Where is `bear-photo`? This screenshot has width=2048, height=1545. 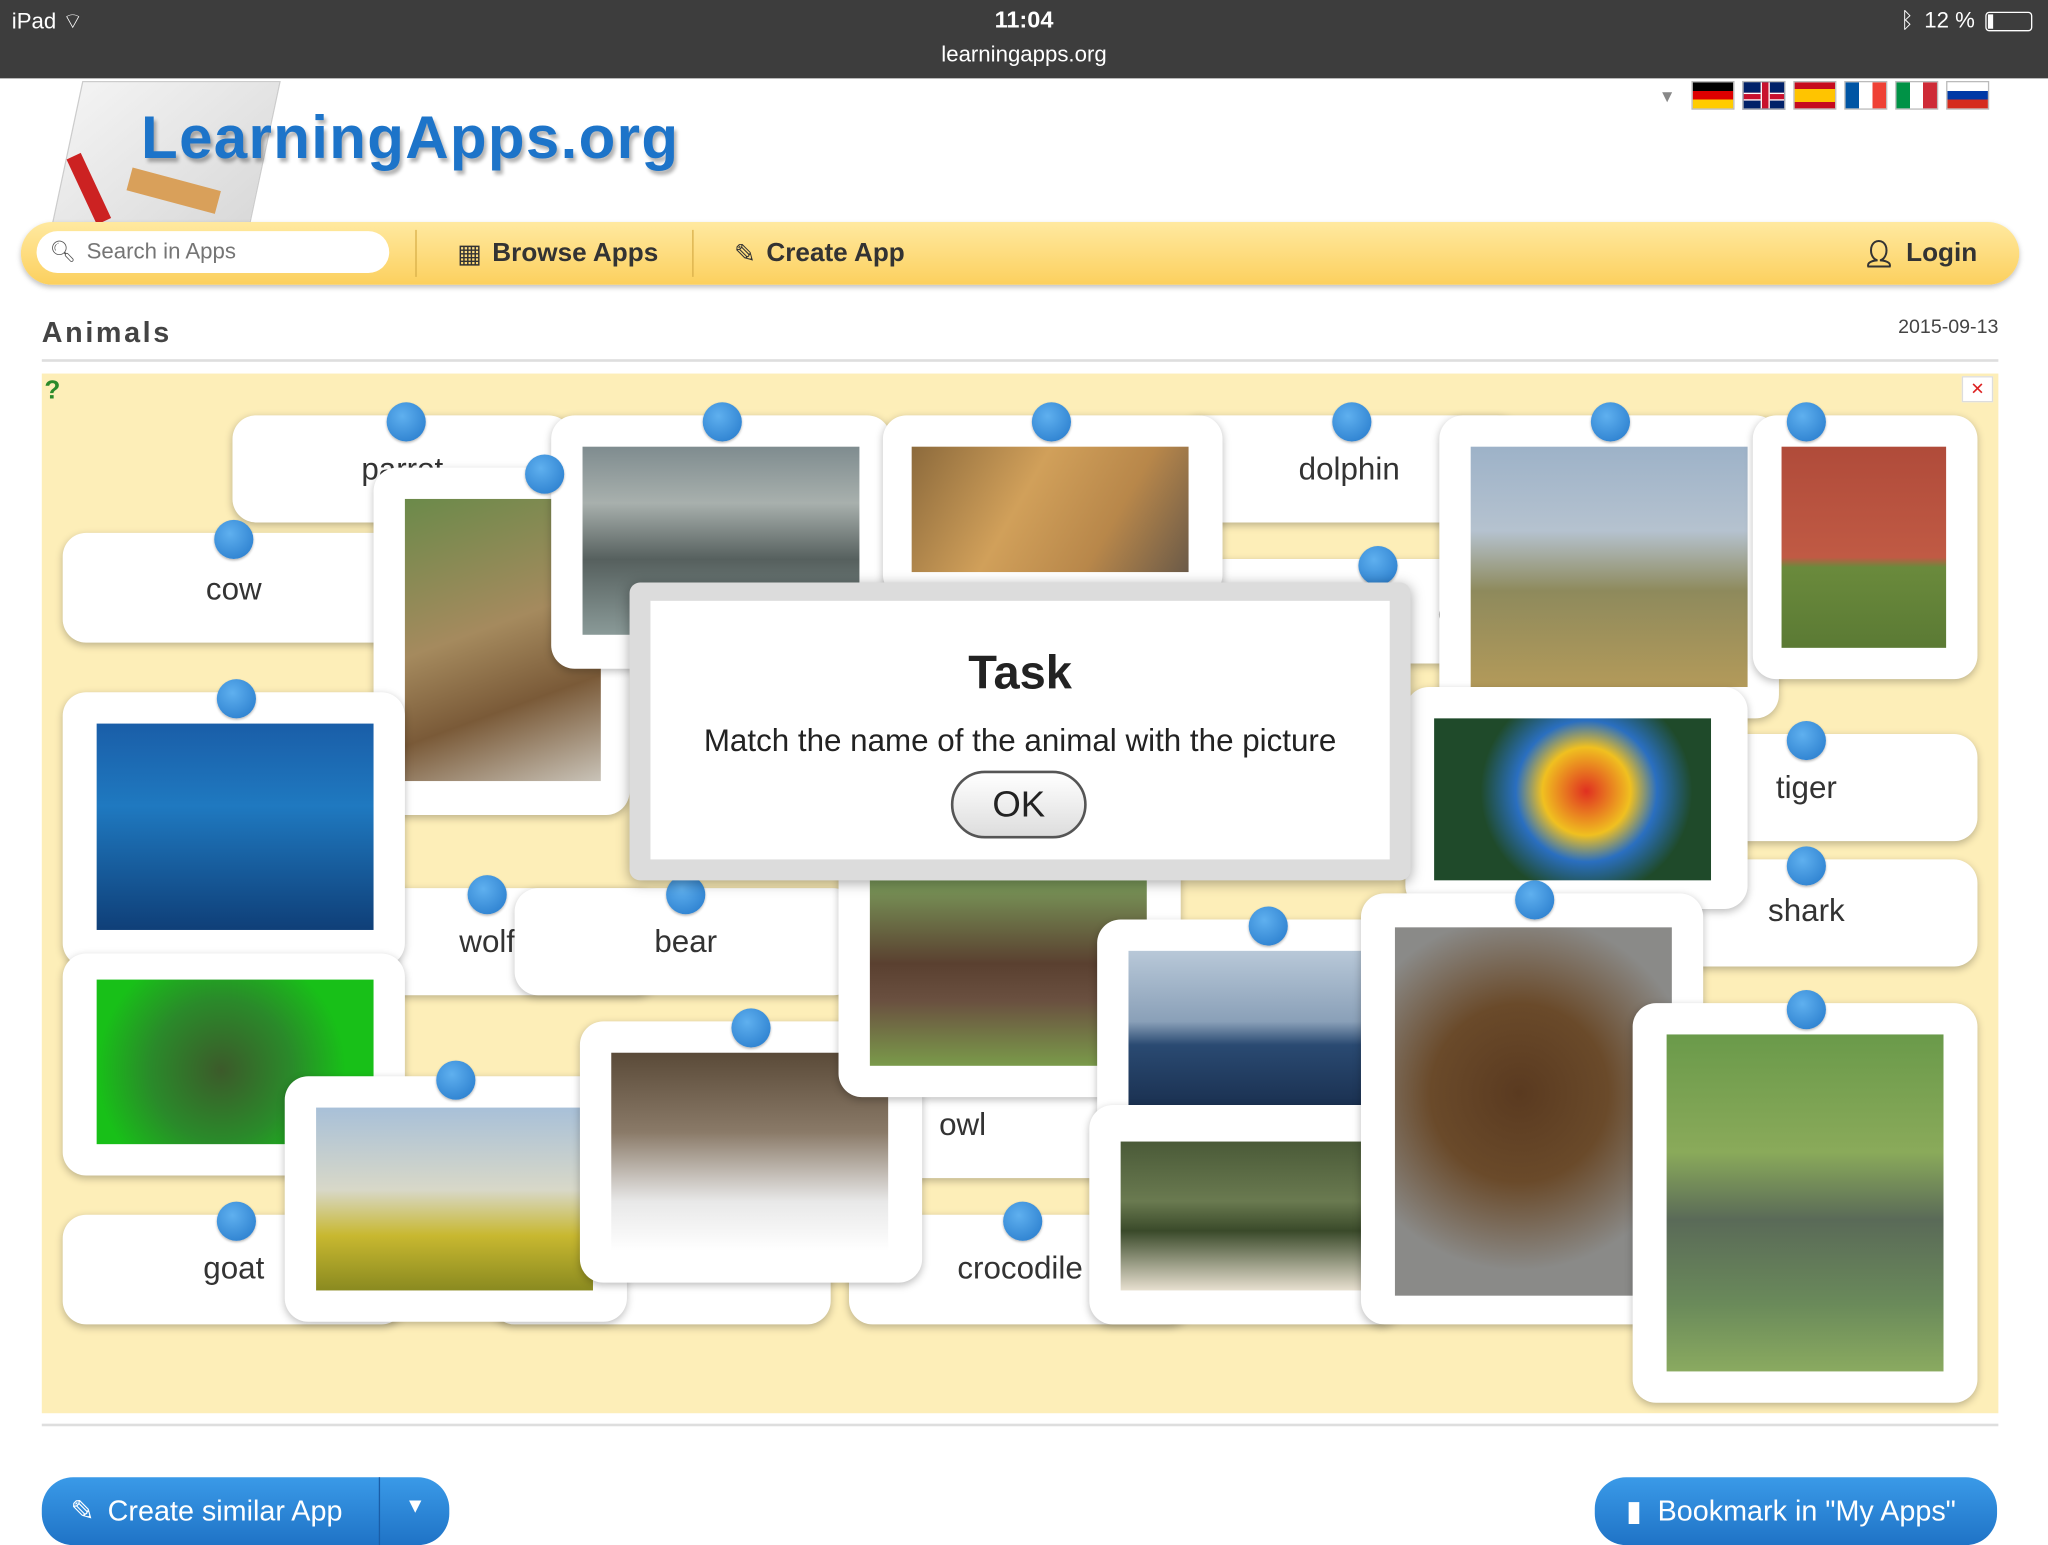
bear-photo is located at coordinates (1533, 1111).